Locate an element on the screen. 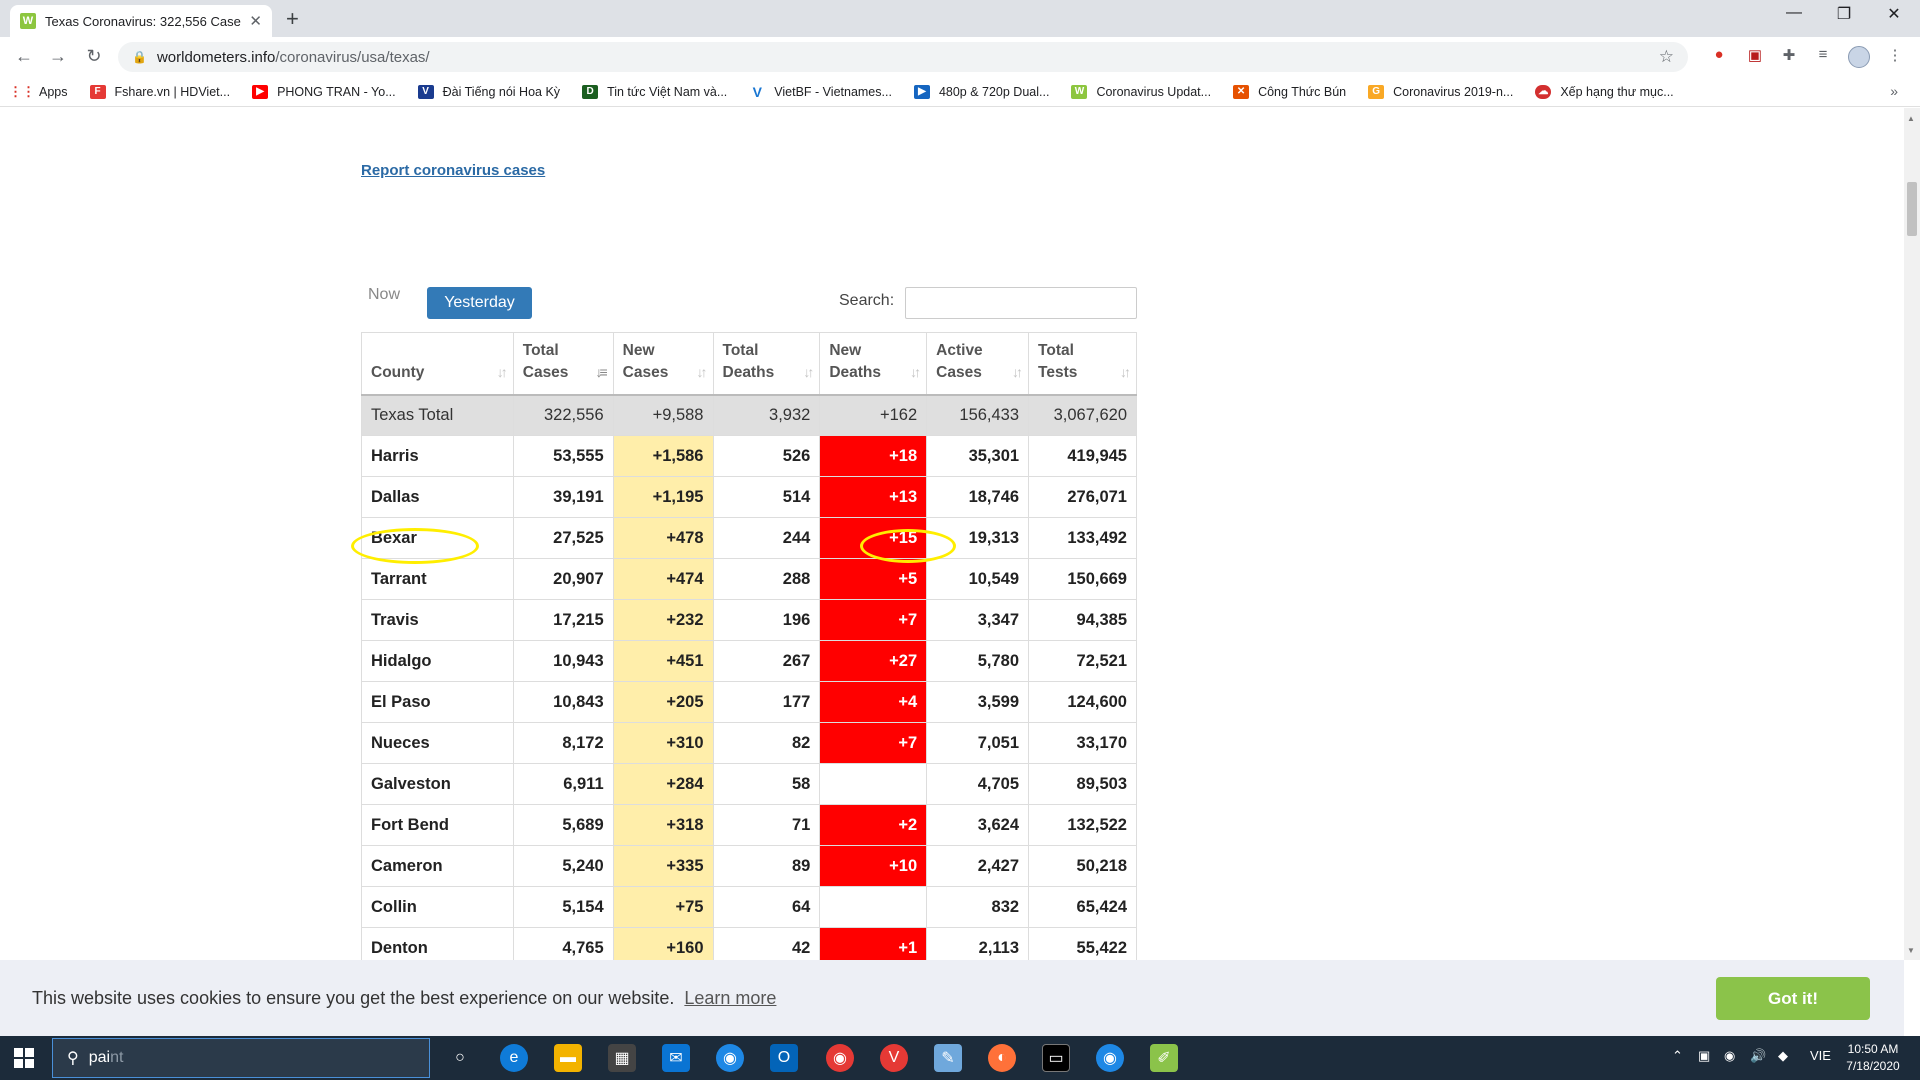 Image resolution: width=1920 pixels, height=1080 pixels. chrome-tray-icon: ◉ is located at coordinates (1729, 1056).